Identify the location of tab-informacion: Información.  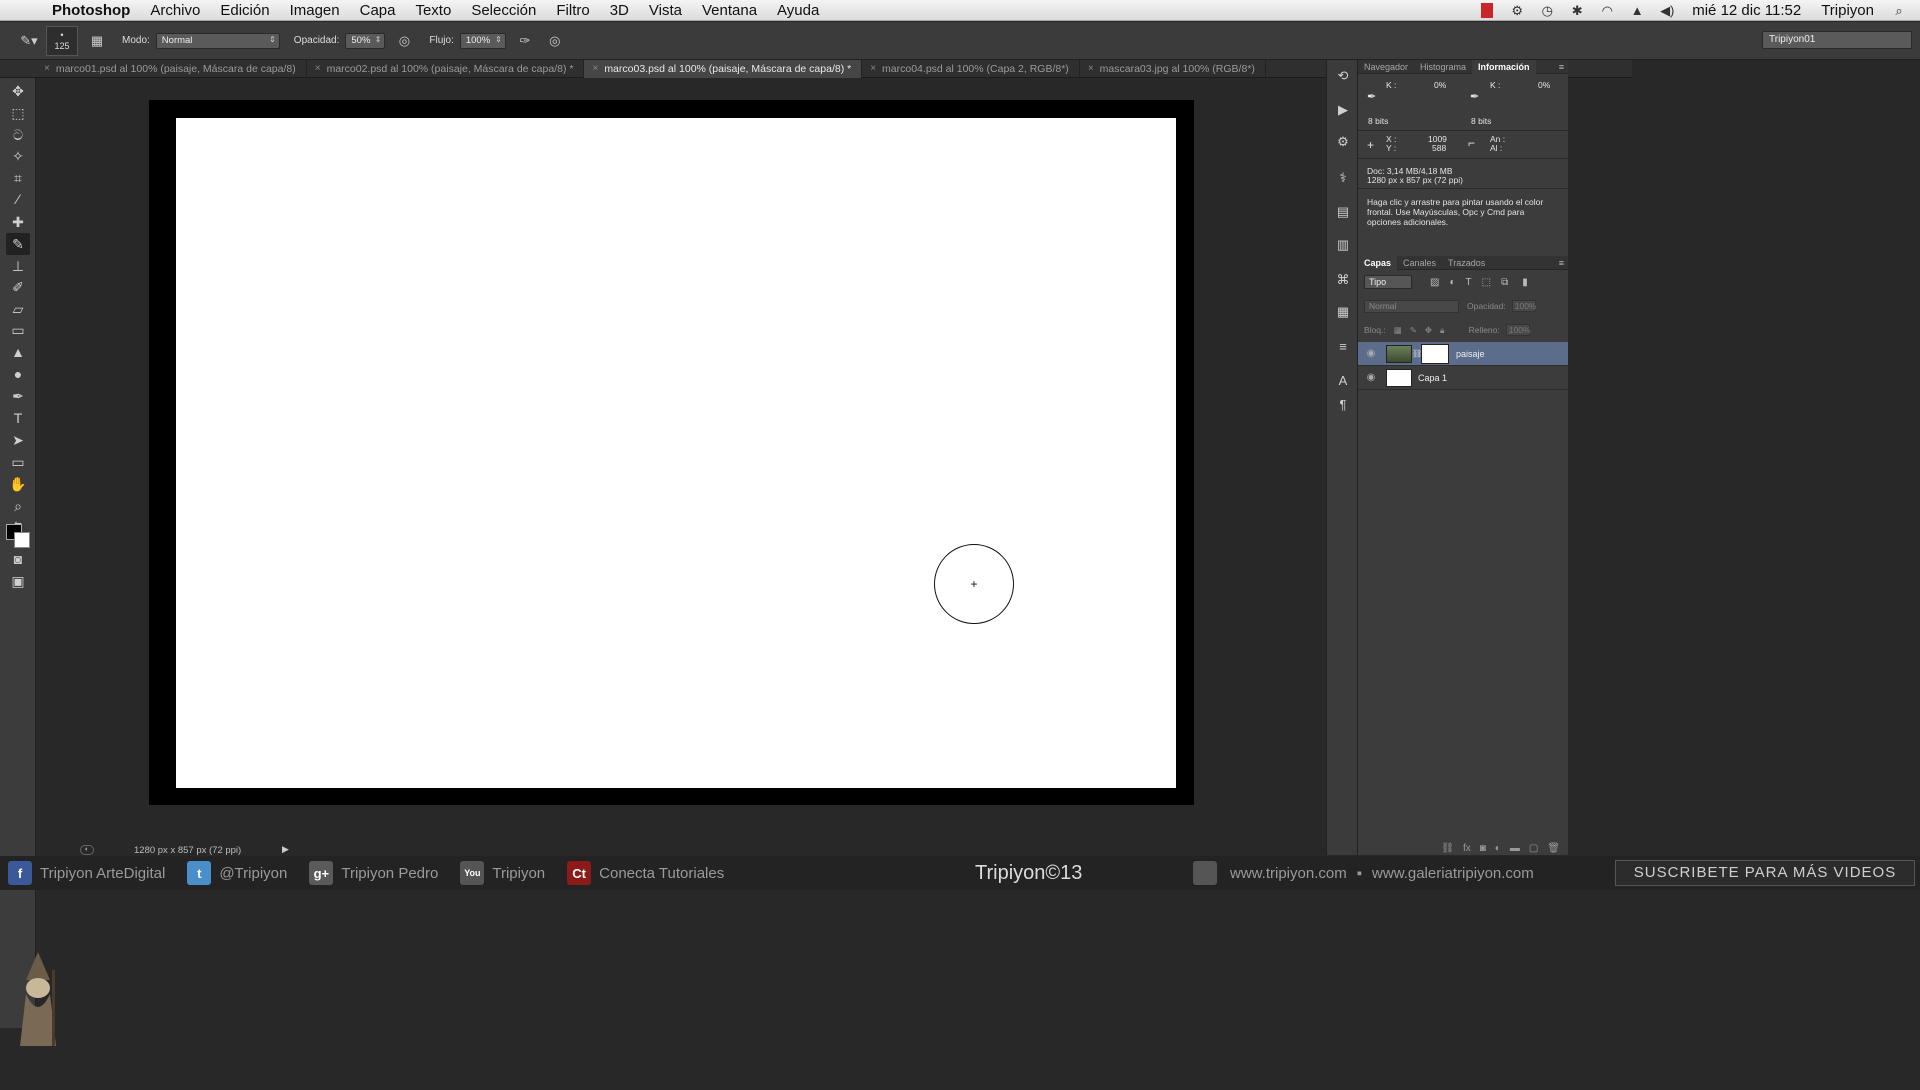
(1504, 66).